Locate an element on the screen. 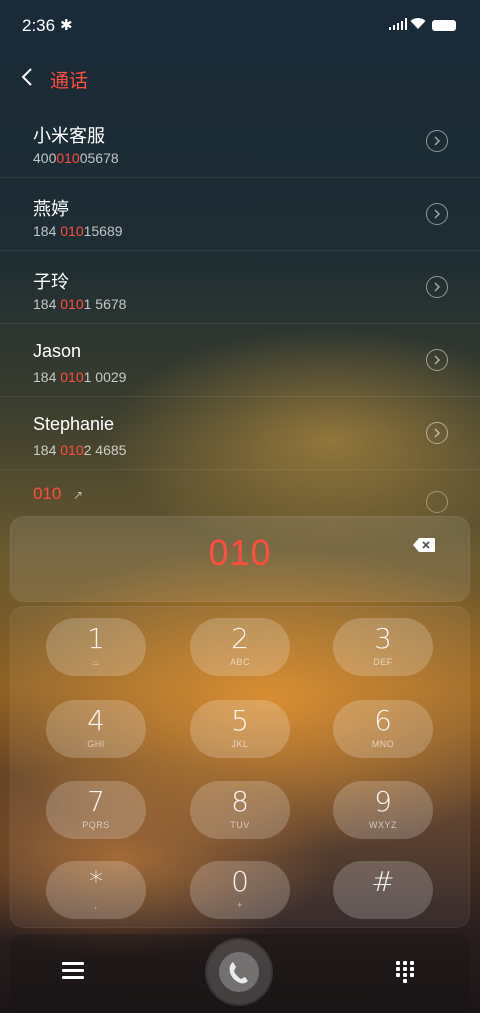 Image resolution: width=480 pixels, height=1013 pixels. backspace-icon is located at coordinates (424, 545).